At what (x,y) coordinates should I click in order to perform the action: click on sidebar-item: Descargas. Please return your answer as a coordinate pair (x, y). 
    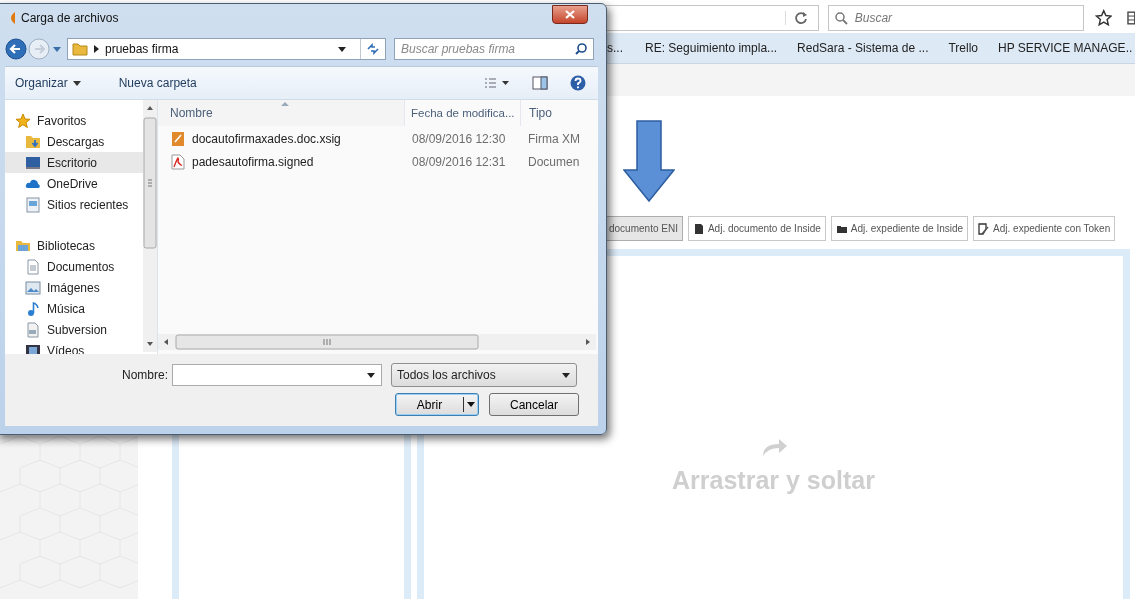
    Looking at the image, I should click on (74, 141).